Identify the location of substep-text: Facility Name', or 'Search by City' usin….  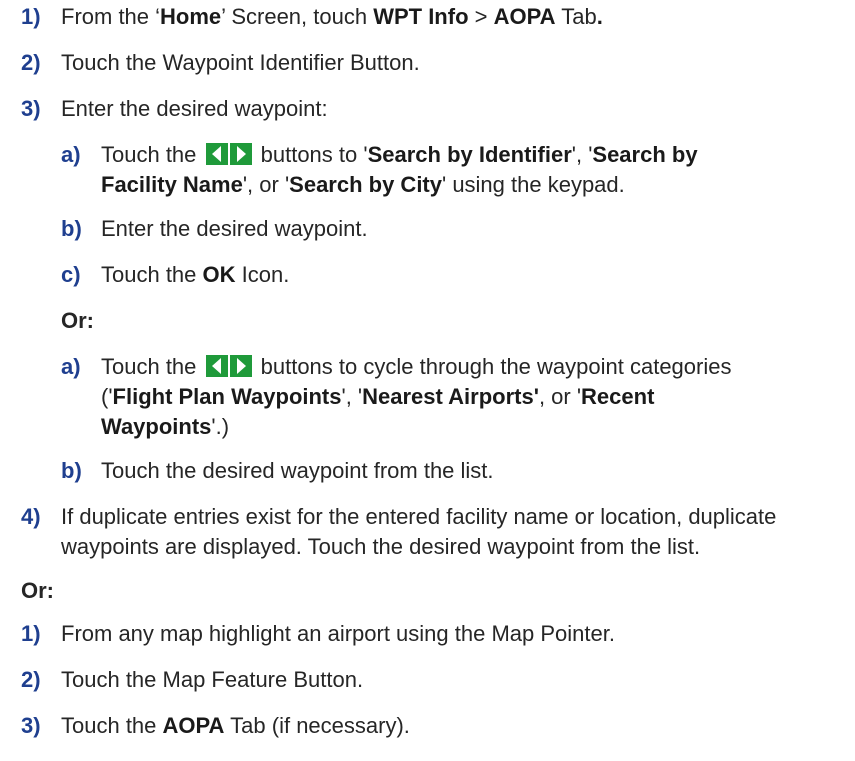
(363, 184).